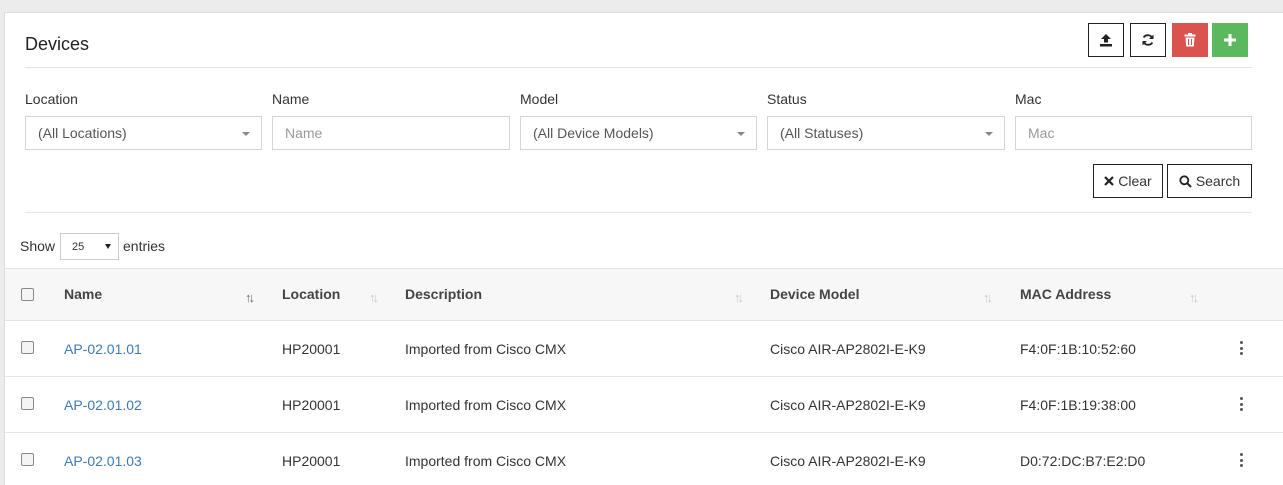 The height and width of the screenshot is (485, 1283). What do you see at coordinates (103, 461) in the screenshot?
I see `device-name-link: AP-02.01.03` at bounding box center [103, 461].